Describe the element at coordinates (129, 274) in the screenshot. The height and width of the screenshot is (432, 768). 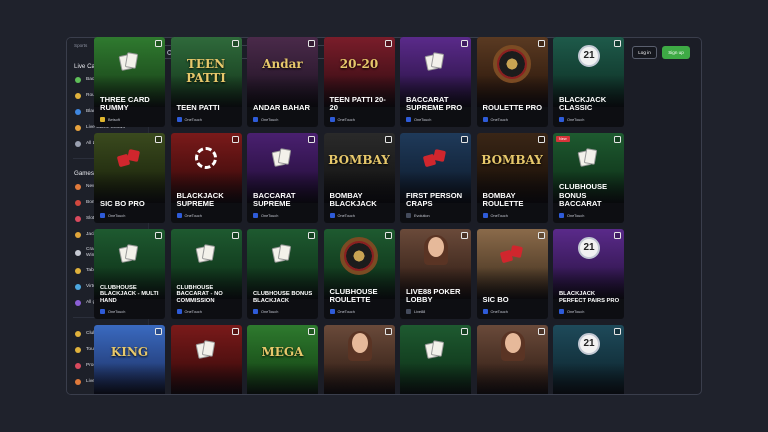
I see `game-tile: Clubhouse Blackjack - Multi Hand OneTouch` at that location.